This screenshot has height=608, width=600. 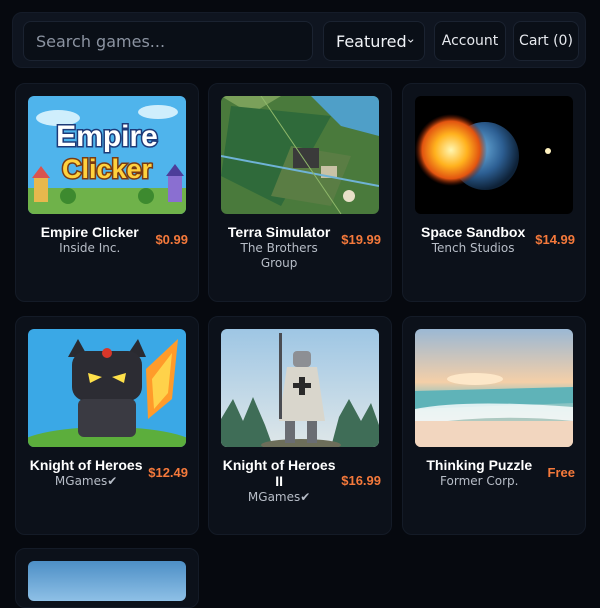 I want to click on product-price: Free, so click(x=561, y=472).